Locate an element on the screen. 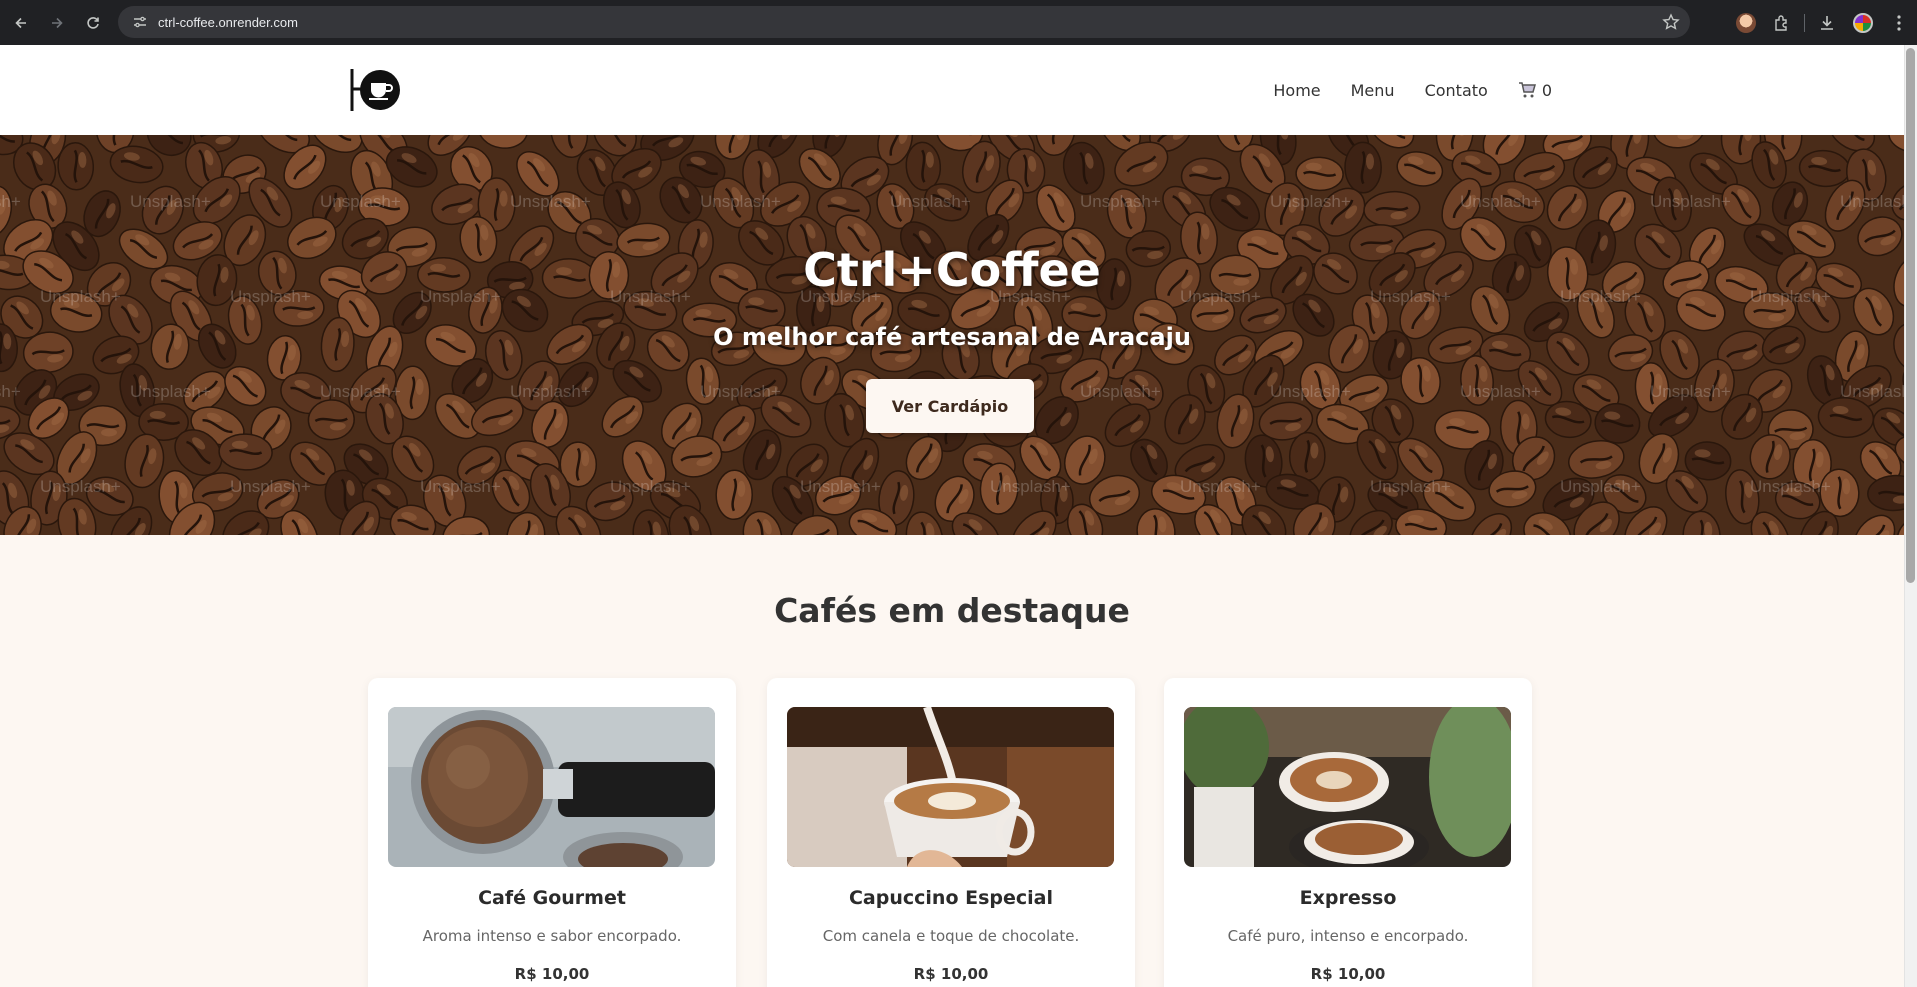 This screenshot has width=1917, height=987. view-menu-button: Ver Cardápio is located at coordinates (950, 406).